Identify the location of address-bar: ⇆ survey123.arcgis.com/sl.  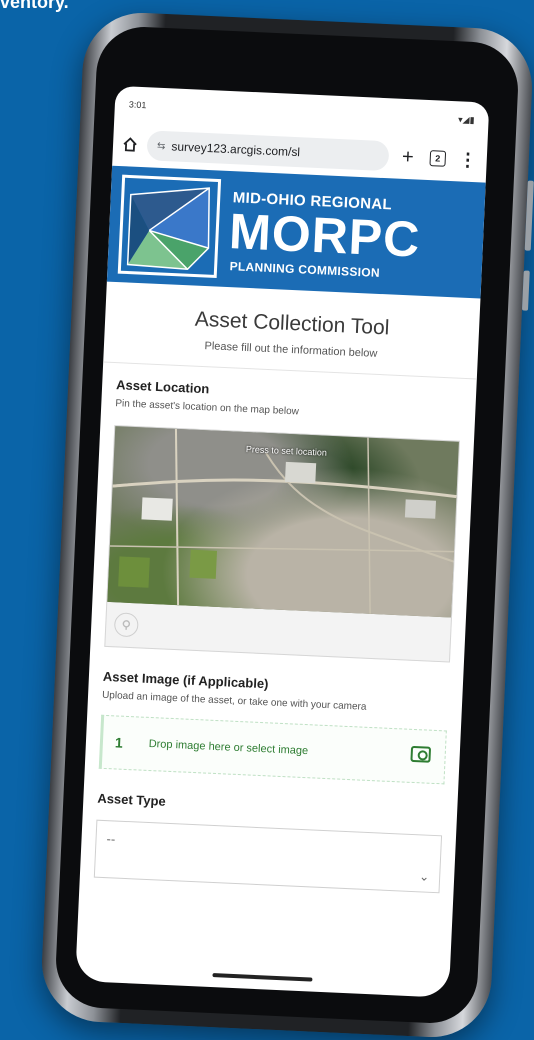
(268, 151).